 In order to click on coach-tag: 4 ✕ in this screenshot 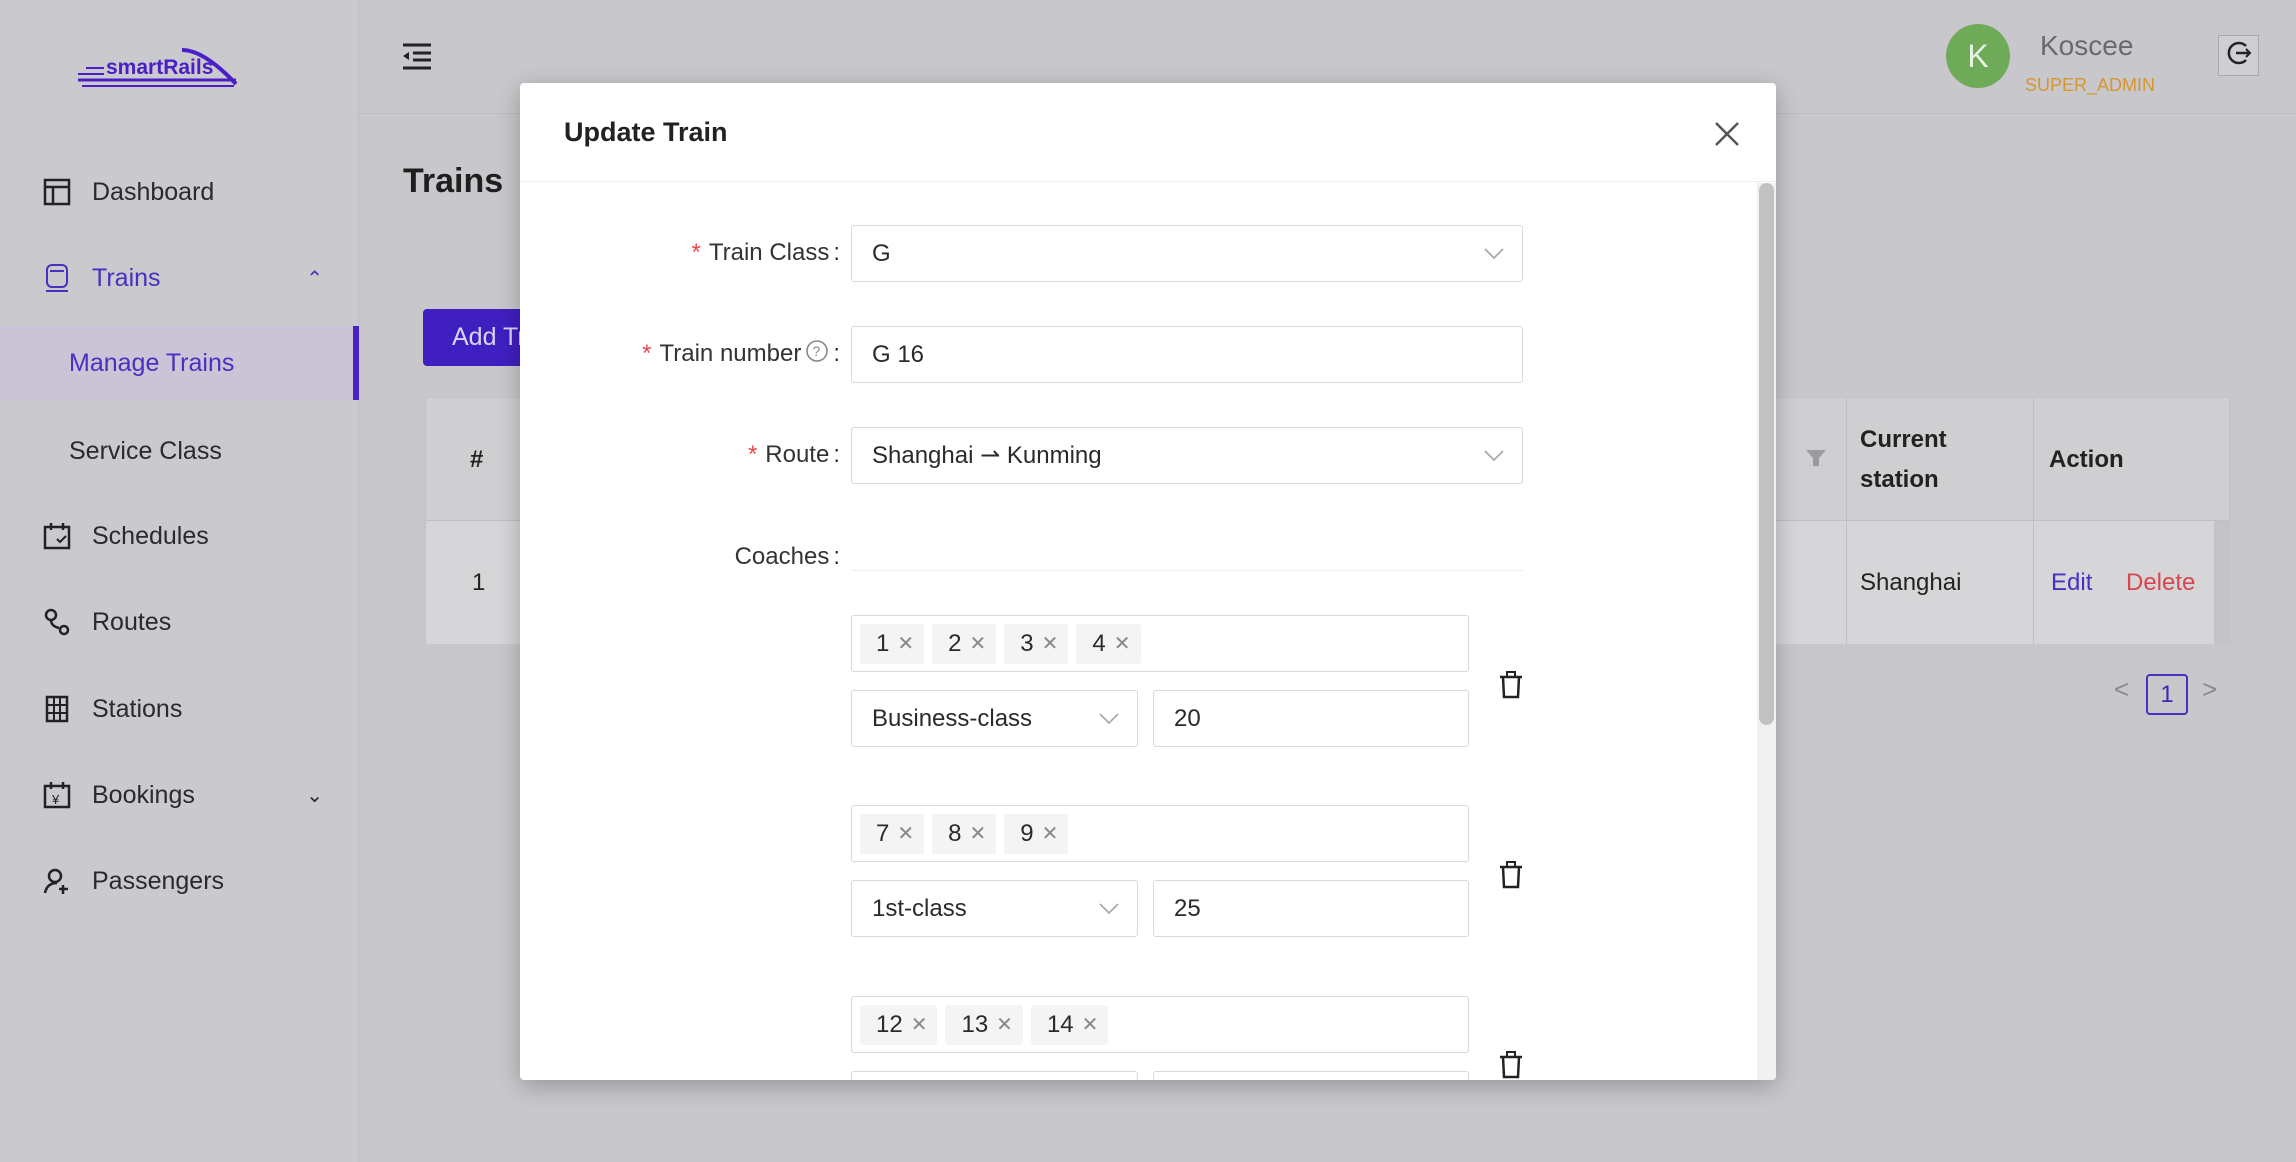, I will do `click(1108, 643)`.